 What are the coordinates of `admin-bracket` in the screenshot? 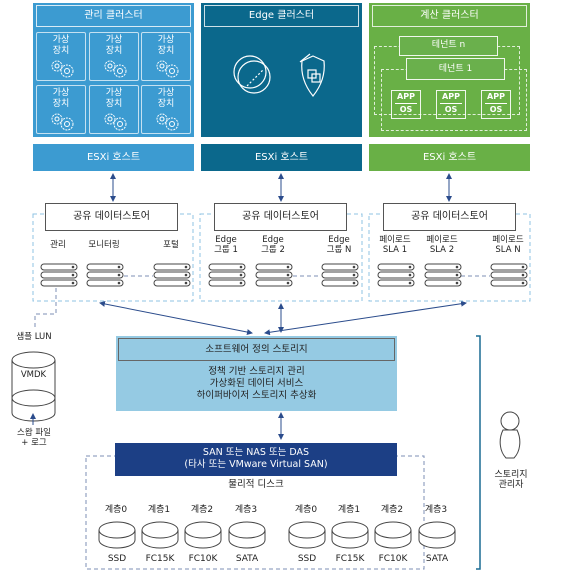 It's located at (478, 452).